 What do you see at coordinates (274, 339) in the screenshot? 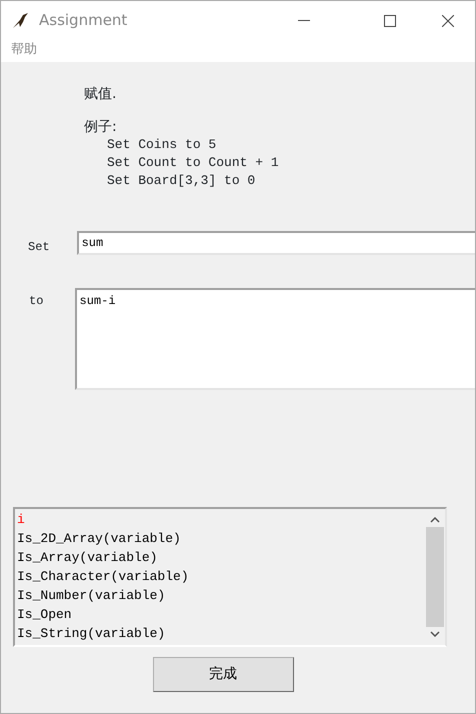
I see `to-field: sum-i` at bounding box center [274, 339].